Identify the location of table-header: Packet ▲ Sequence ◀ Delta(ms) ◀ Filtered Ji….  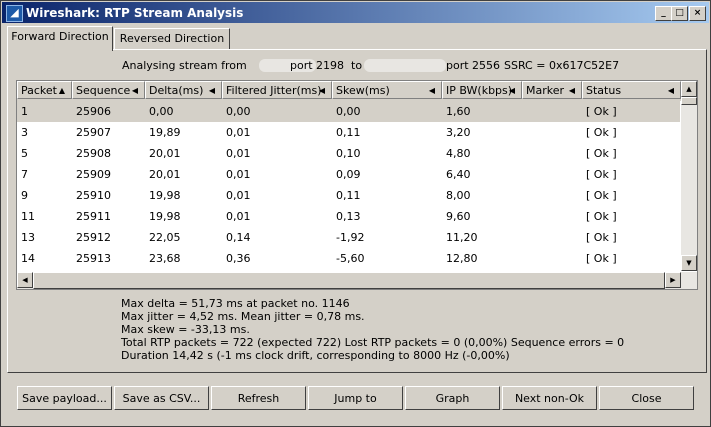
(349, 91).